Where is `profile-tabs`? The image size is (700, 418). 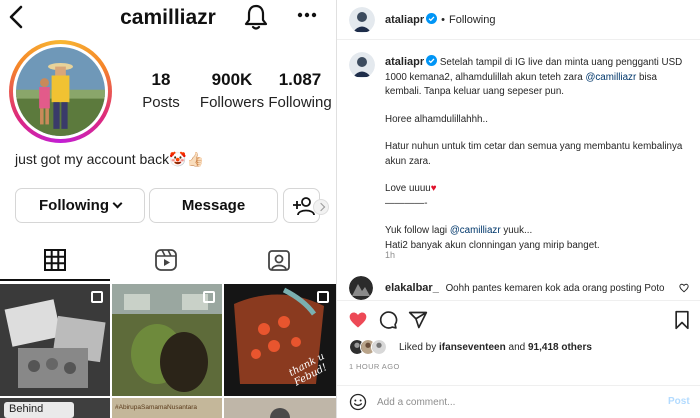
profile-tabs is located at coordinates (168, 261).